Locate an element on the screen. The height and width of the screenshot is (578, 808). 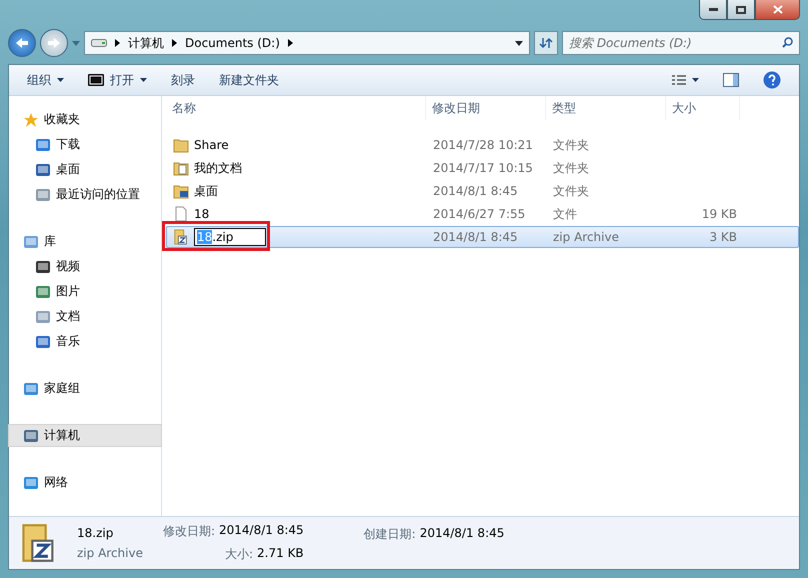
sidebar-item: 桌面 is located at coordinates (85, 169).